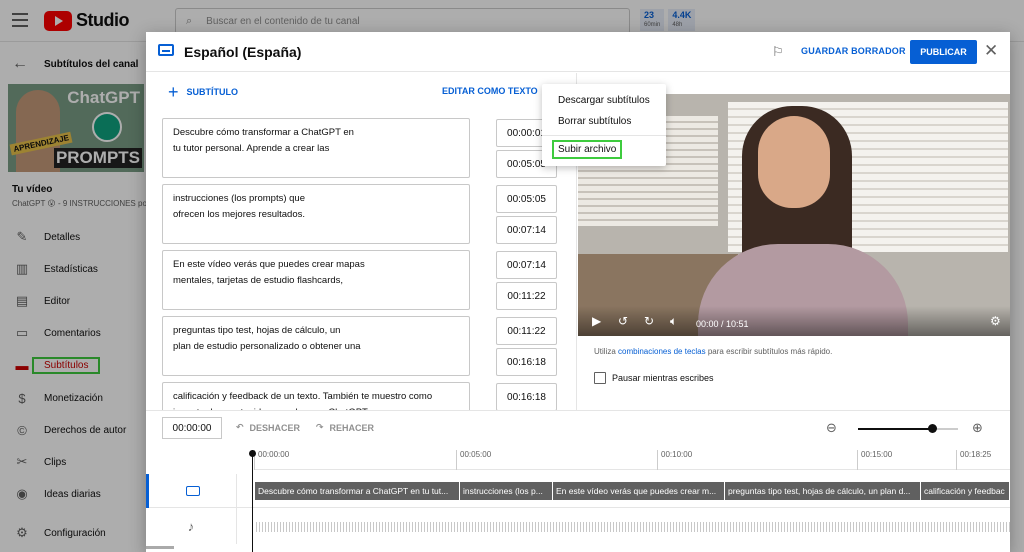 Image resolution: width=1024 pixels, height=552 pixels. What do you see at coordinates (526, 230) in the screenshot?
I see `cue-end-2: 00:07:14` at bounding box center [526, 230].